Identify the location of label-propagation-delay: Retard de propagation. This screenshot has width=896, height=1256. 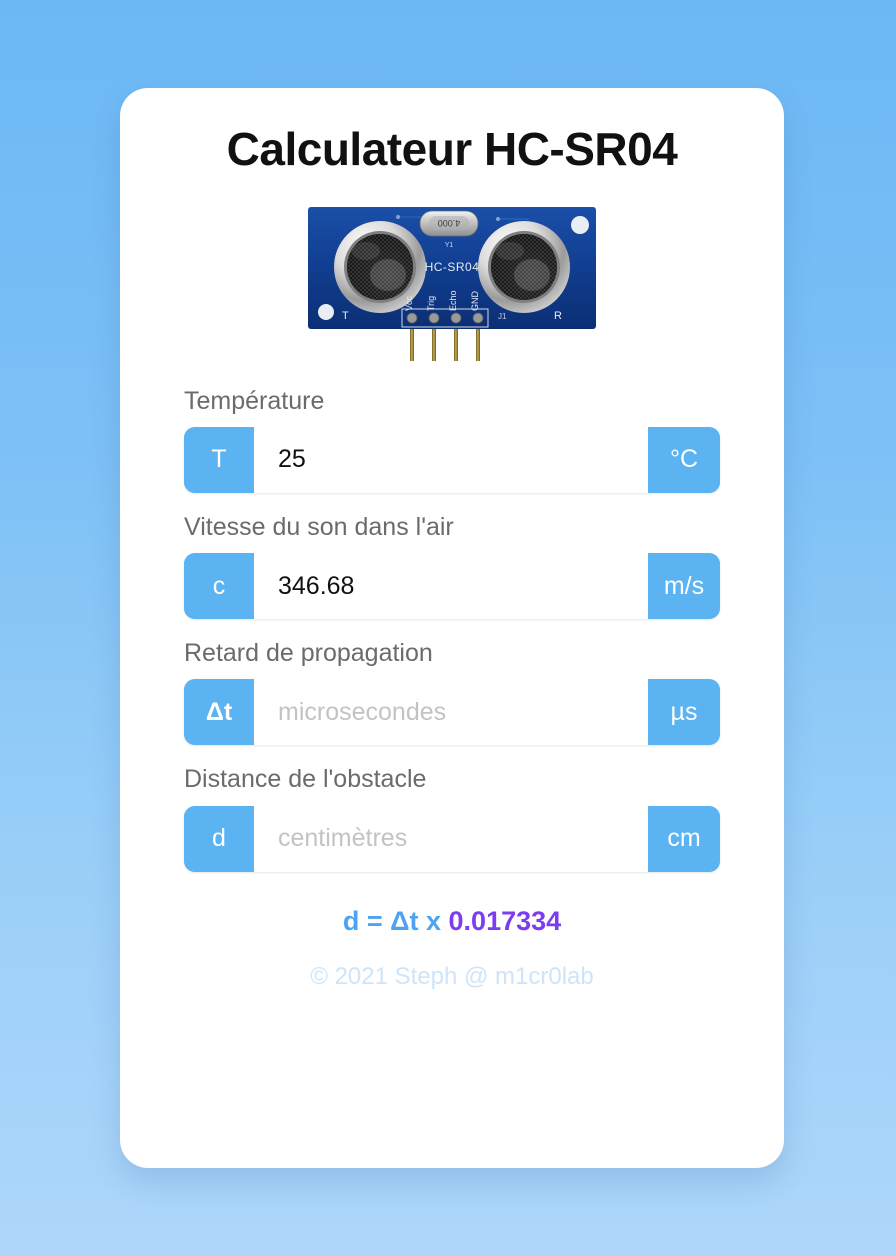
(308, 653).